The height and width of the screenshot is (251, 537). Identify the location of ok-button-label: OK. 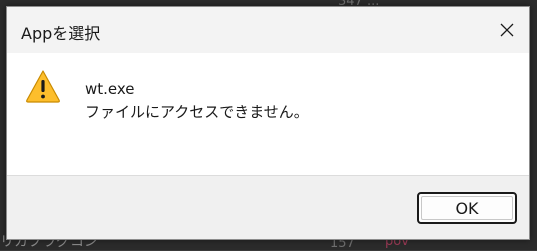
(467, 208).